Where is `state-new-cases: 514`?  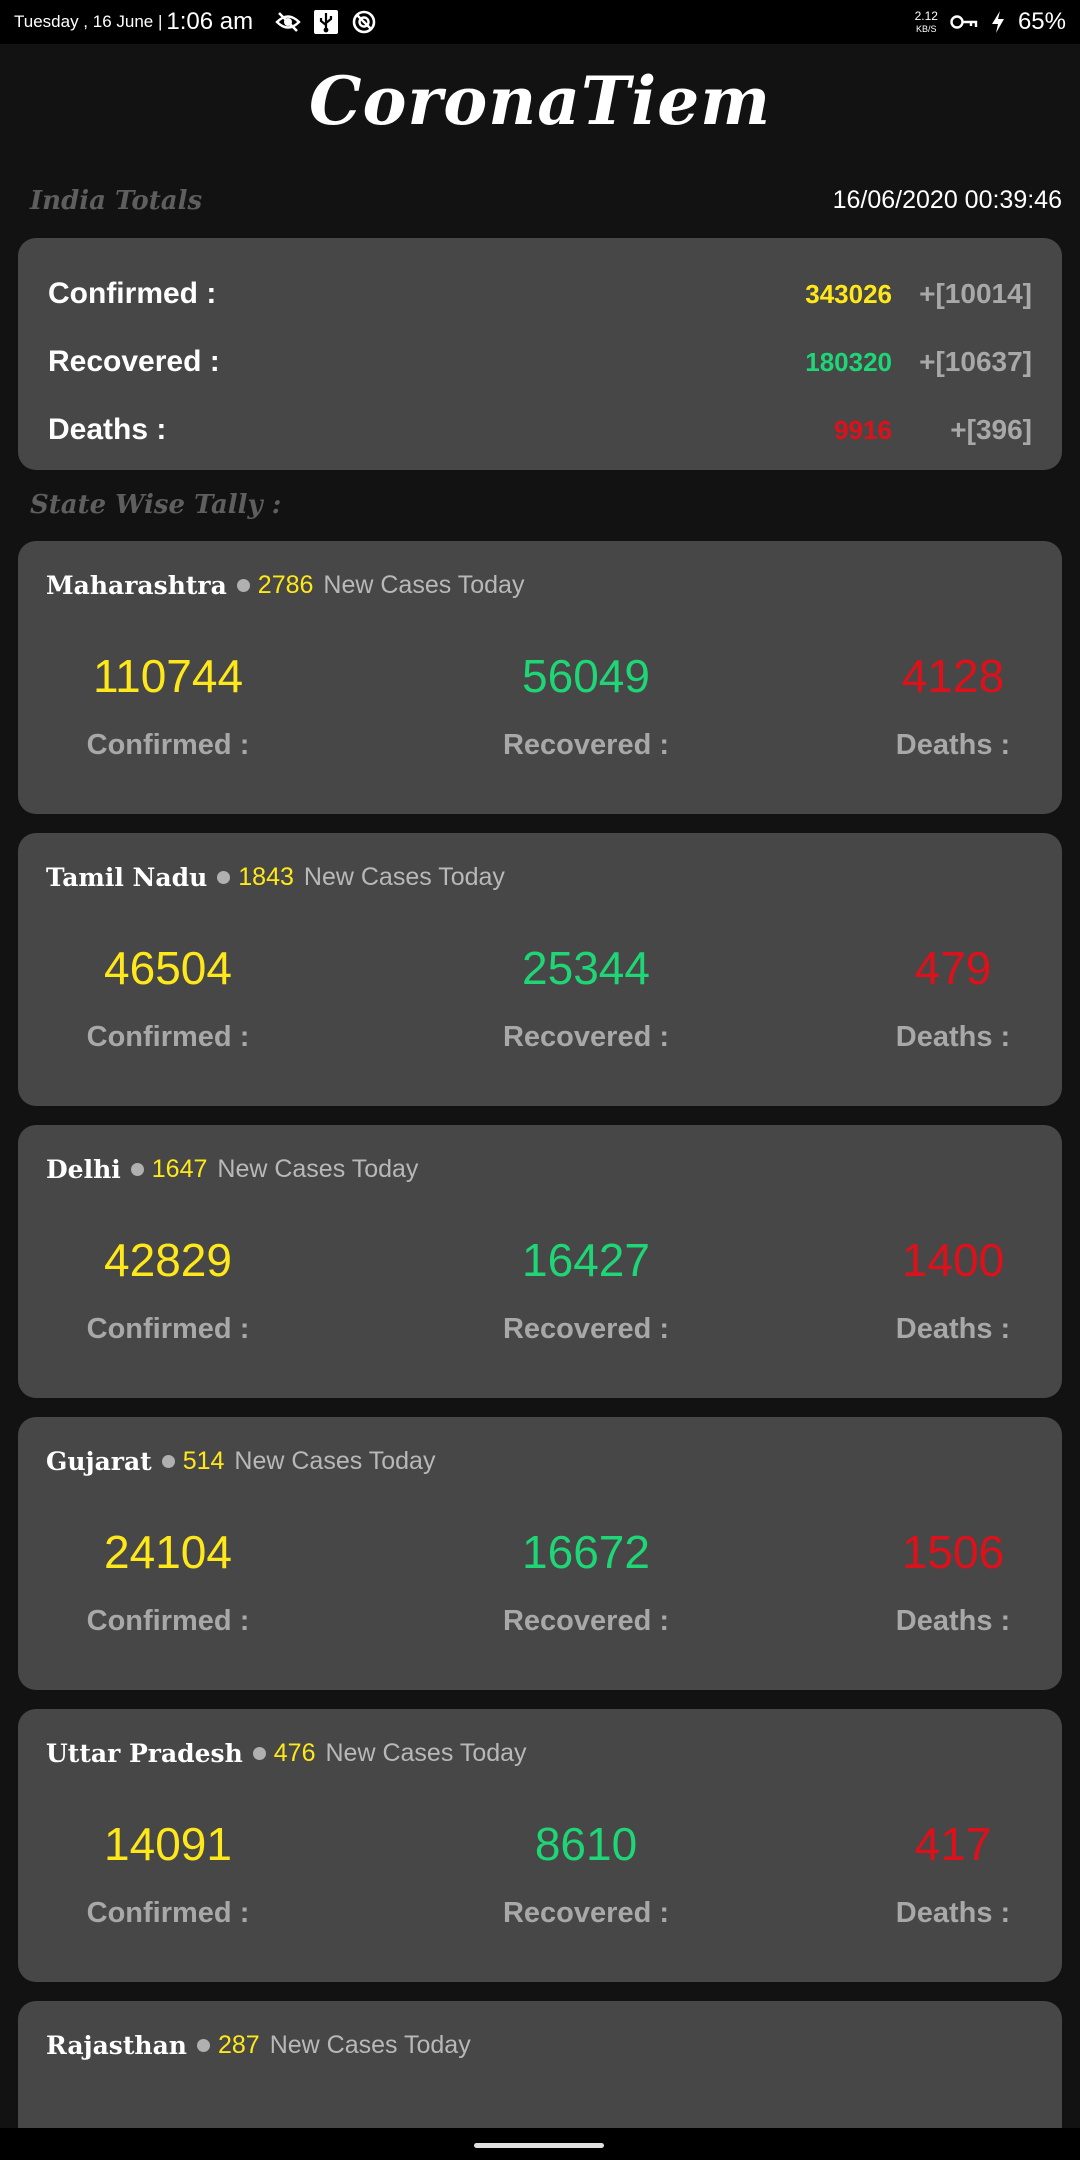 state-new-cases: 514 is located at coordinates (203, 1461).